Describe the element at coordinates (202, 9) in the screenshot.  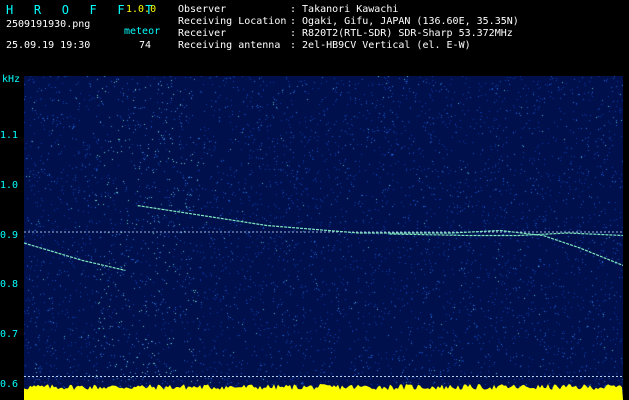
I see `observer-label: Observer` at that location.